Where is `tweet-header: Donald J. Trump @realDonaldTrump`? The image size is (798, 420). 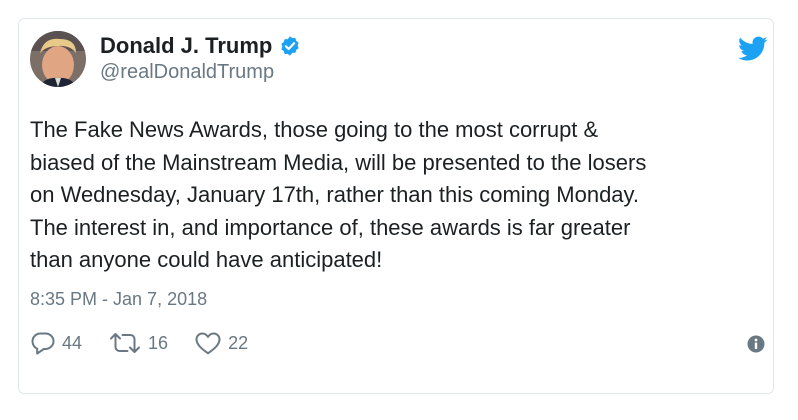 tweet-header: Donald J. Trump @realDonaldTrump is located at coordinates (165, 59).